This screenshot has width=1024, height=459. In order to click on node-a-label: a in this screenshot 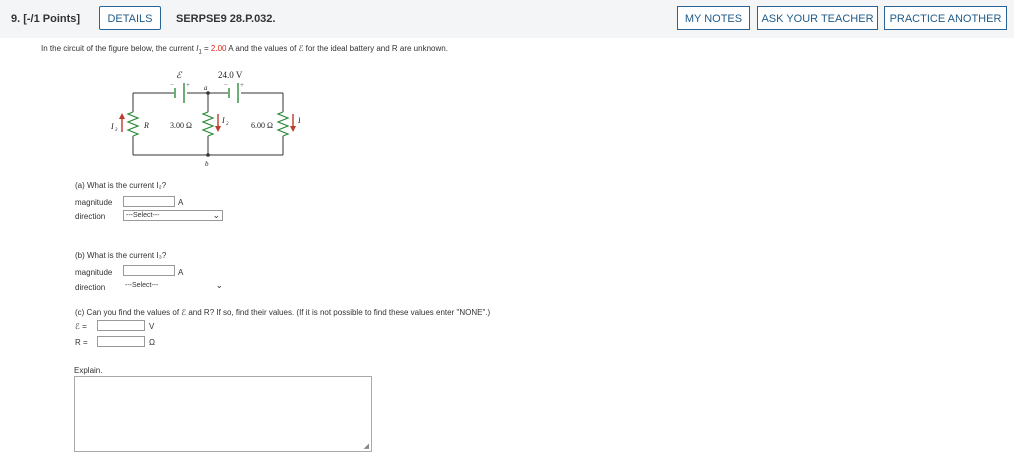, I will do `click(206, 88)`.